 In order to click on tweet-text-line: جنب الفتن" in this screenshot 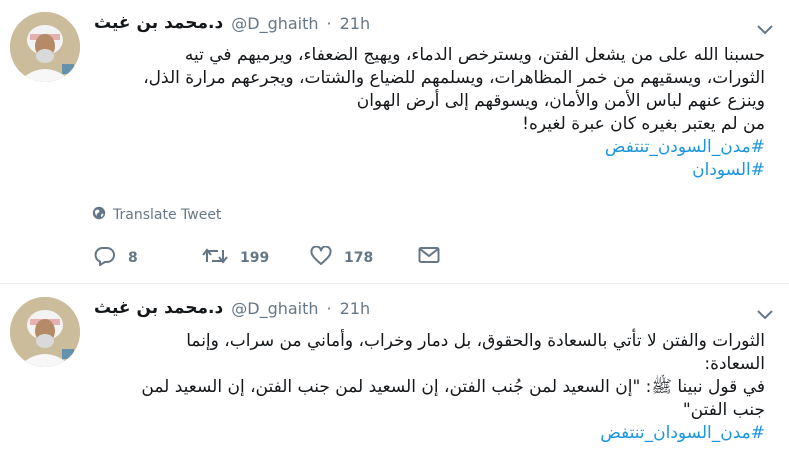, I will do `click(723, 410)`.